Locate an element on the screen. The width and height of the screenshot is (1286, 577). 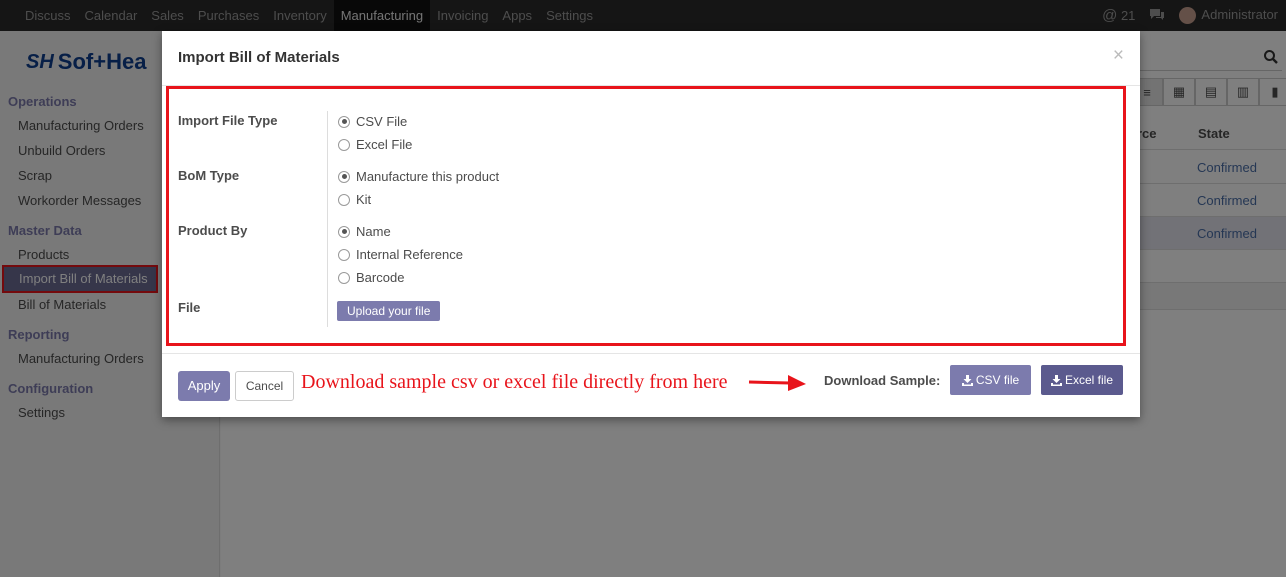
cancel-button: Cancel is located at coordinates (264, 386).